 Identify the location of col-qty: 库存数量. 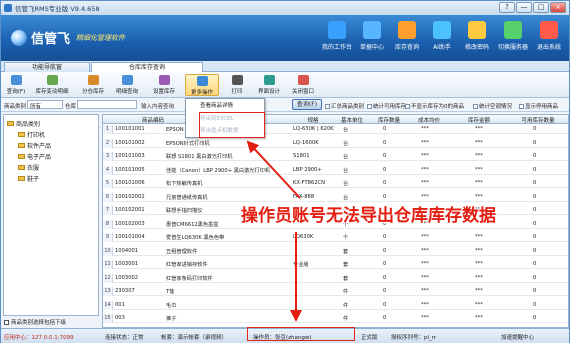
(389, 120).